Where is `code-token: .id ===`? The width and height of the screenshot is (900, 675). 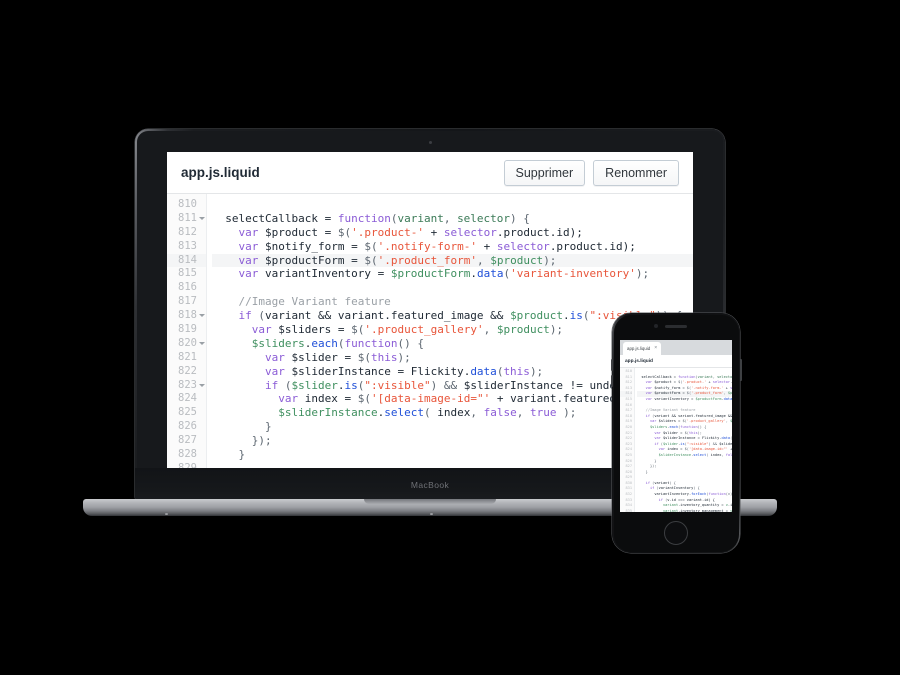 code-token: .id === is located at coordinates (678, 499).